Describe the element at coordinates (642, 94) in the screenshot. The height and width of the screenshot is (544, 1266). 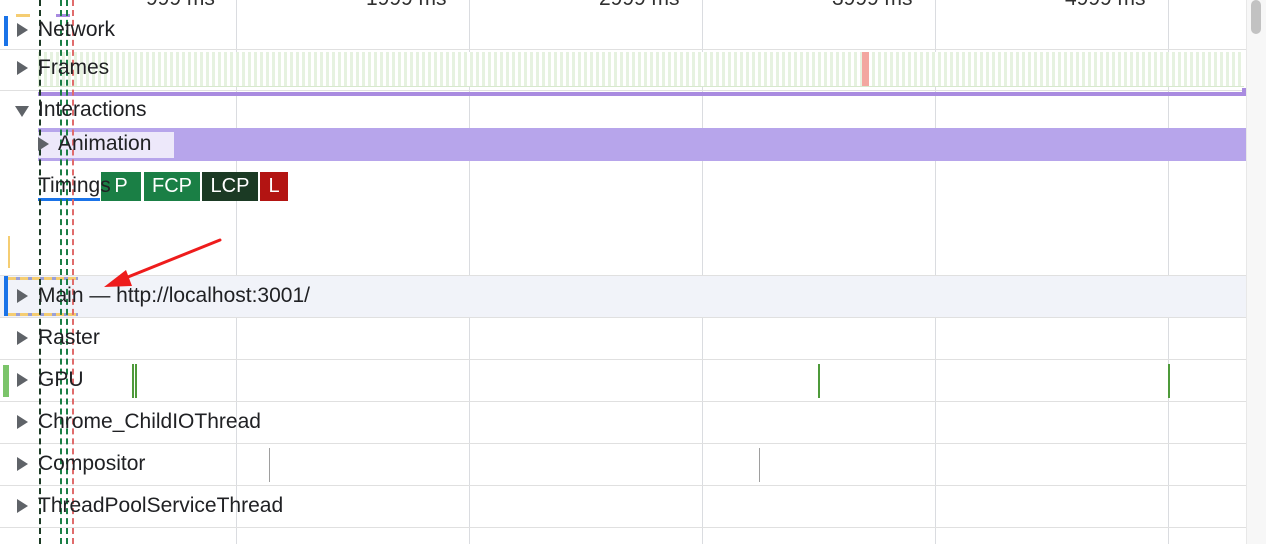
I see `interaction-line` at that location.